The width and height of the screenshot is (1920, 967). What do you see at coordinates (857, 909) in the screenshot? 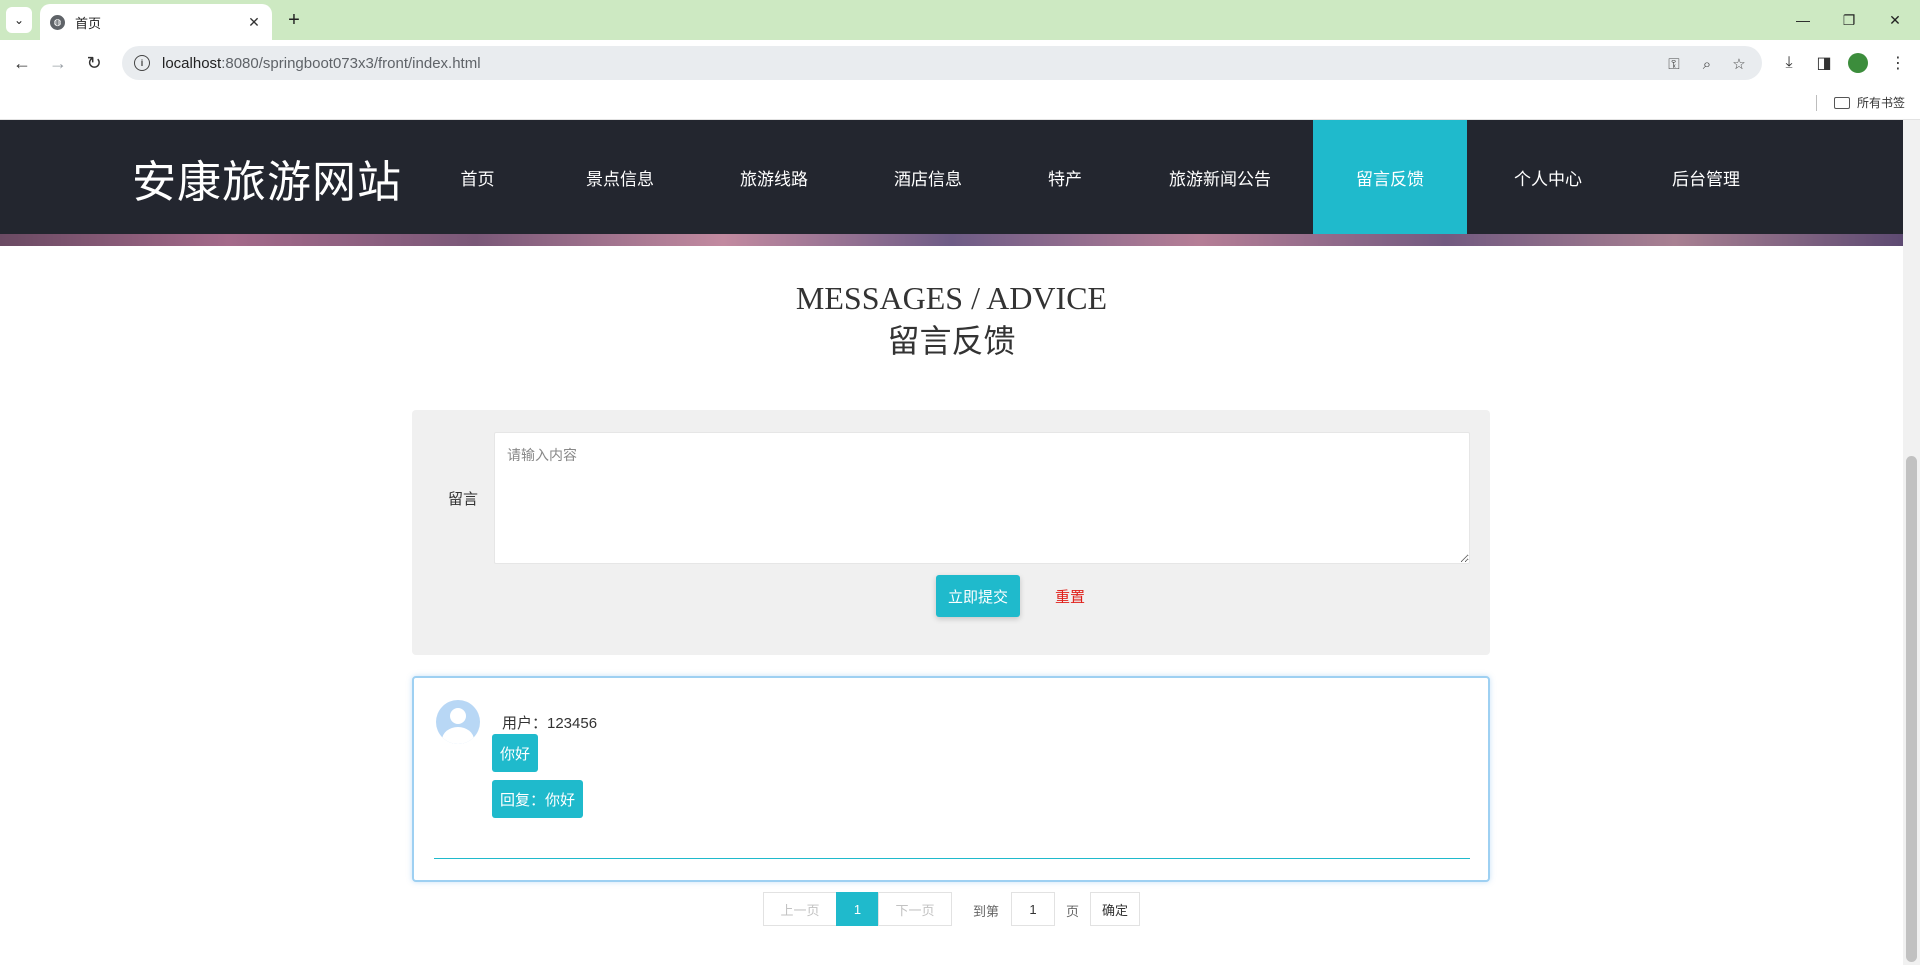
I see `page-number-current: 1` at bounding box center [857, 909].